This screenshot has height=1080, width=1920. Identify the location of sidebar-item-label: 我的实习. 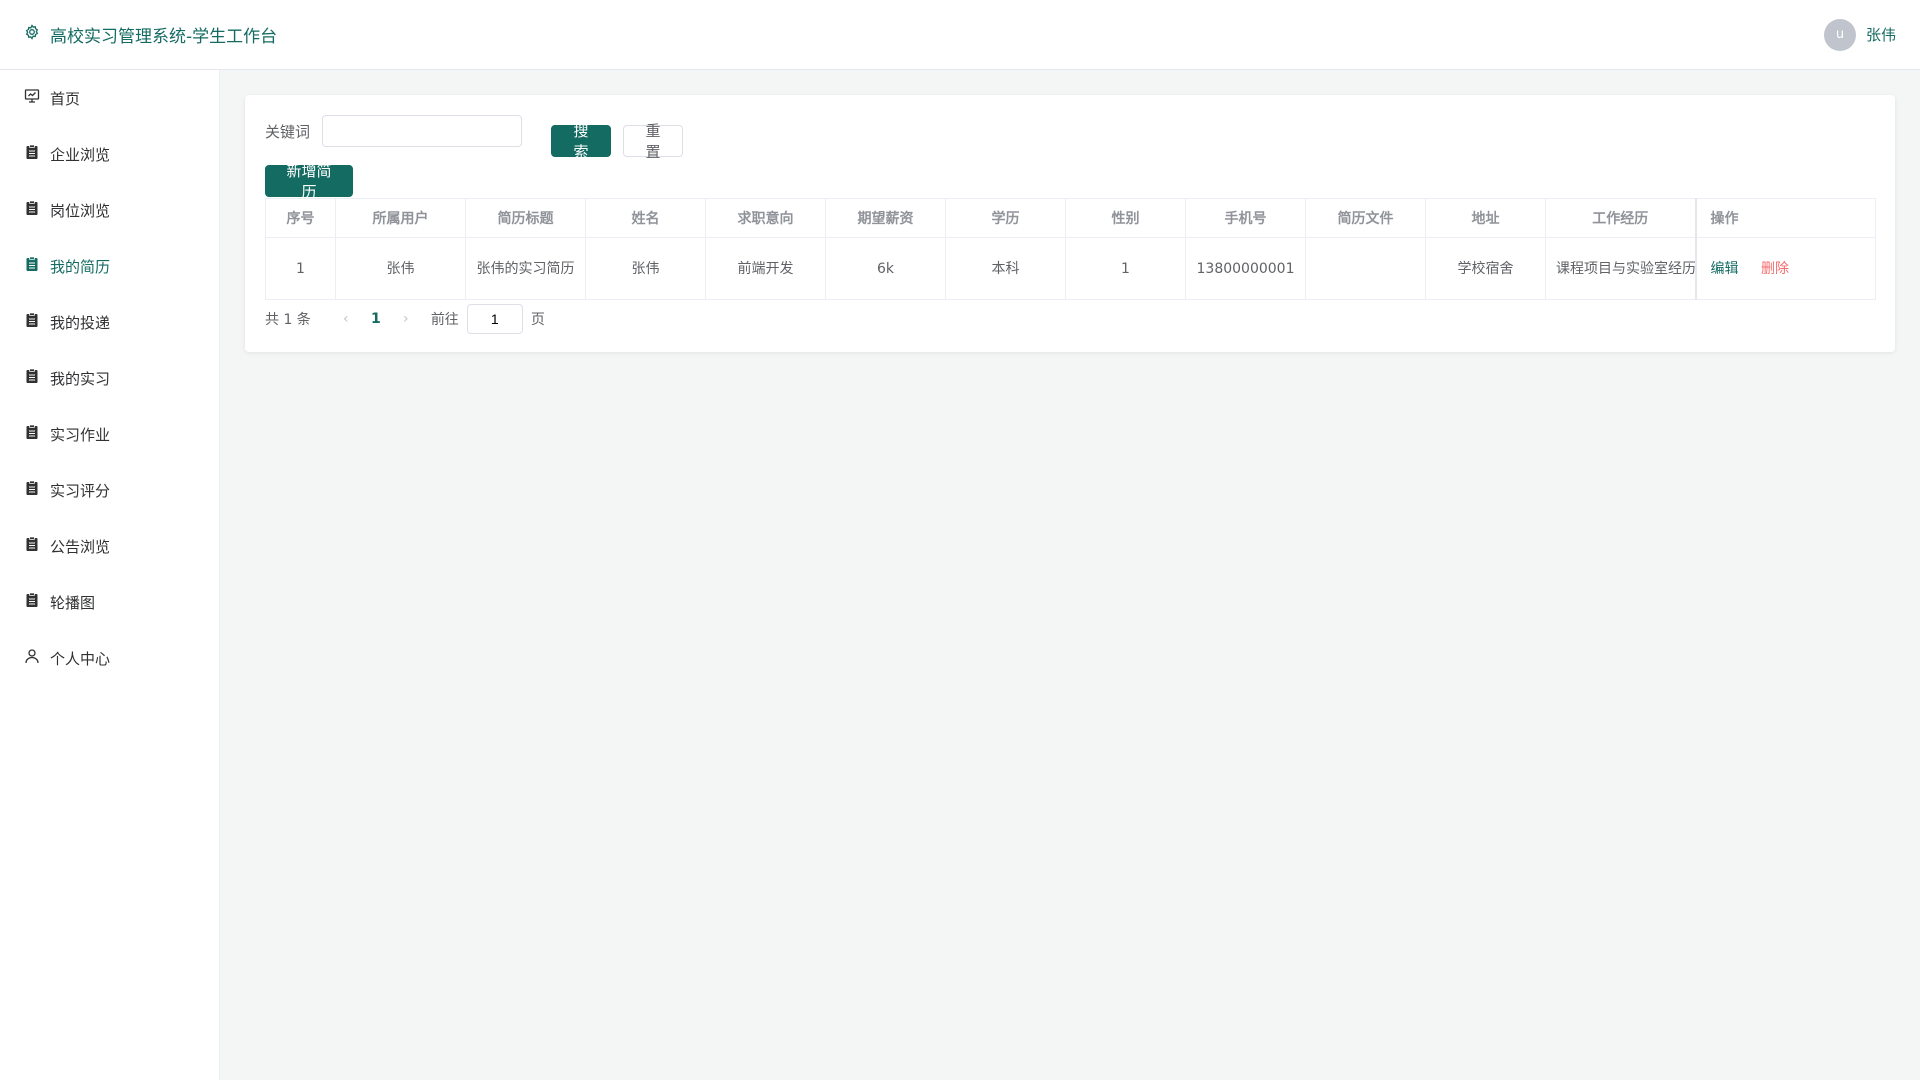
(80, 378).